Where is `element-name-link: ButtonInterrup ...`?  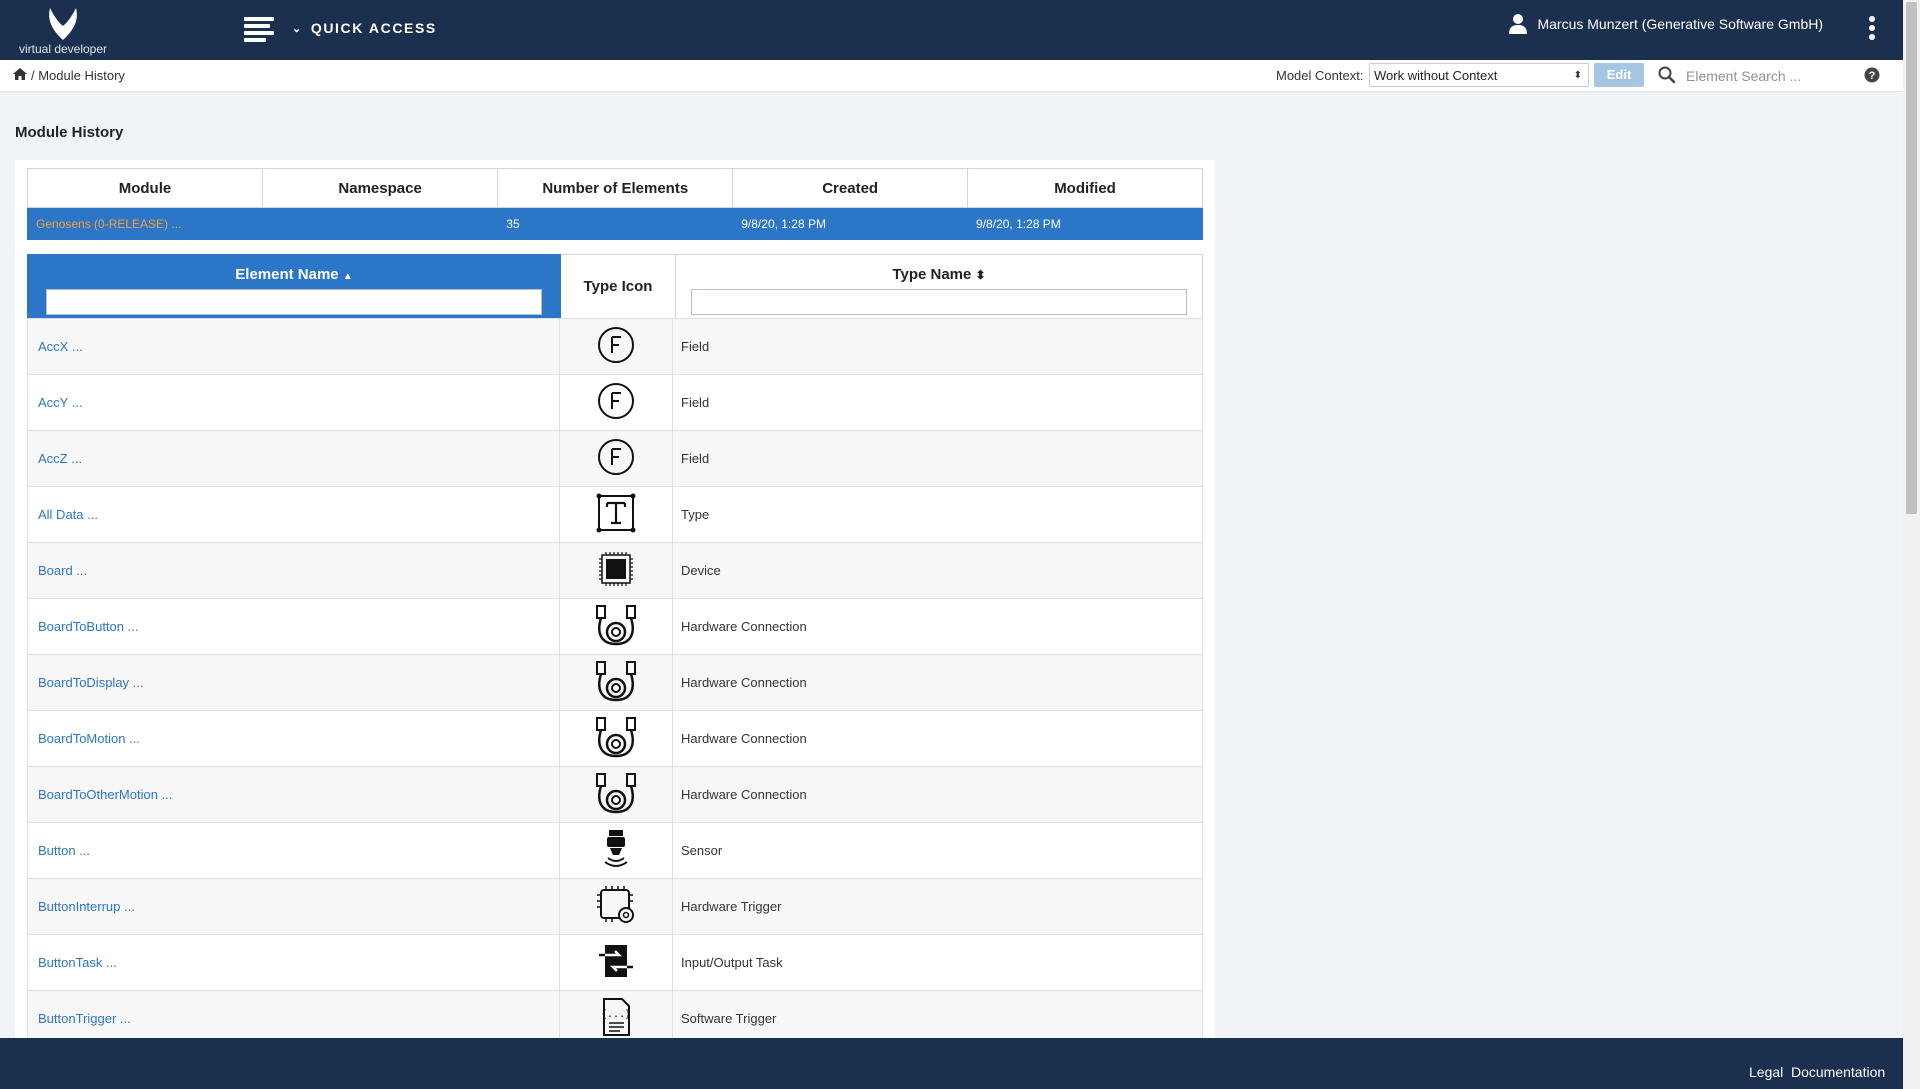 element-name-link: ButtonInterrup ... is located at coordinates (293, 906).